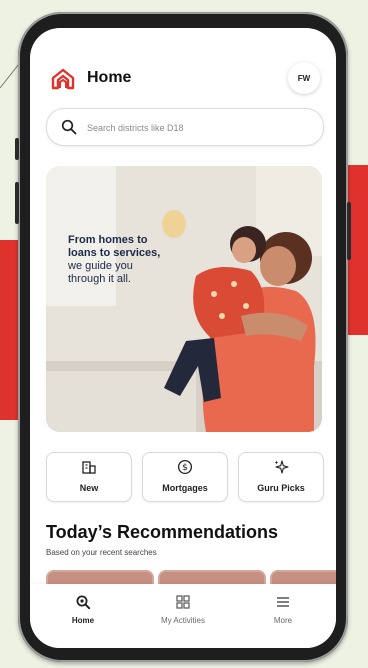 The height and width of the screenshot is (668, 368). Describe the element at coordinates (281, 467) in the screenshot. I see `sparkle-icon` at that location.